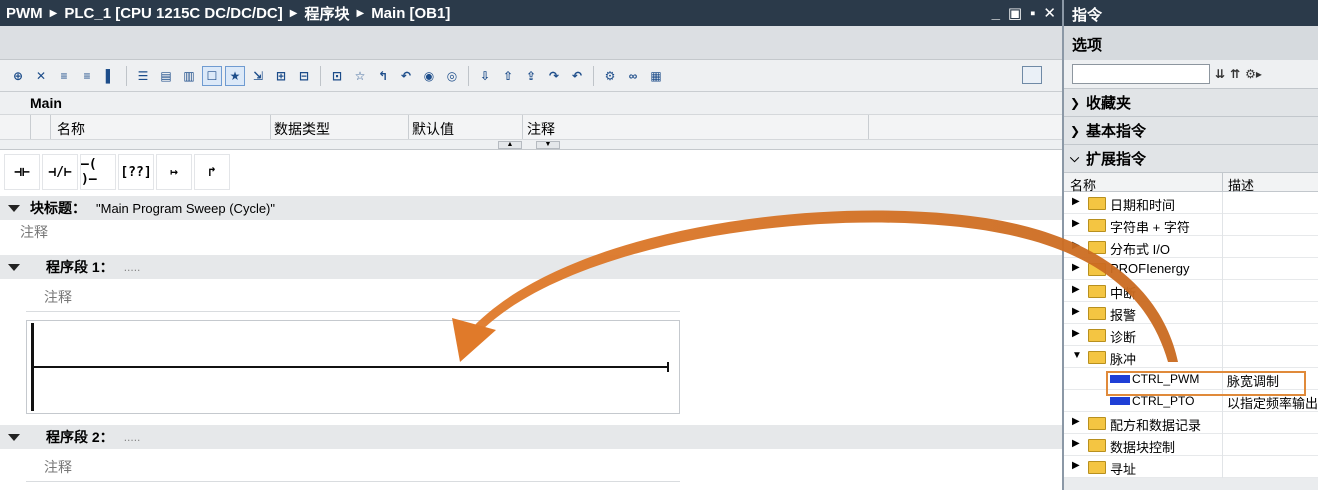 The image size is (1318, 490). What do you see at coordinates (996, 13) in the screenshot?
I see `minimize-icon: _` at bounding box center [996, 13].